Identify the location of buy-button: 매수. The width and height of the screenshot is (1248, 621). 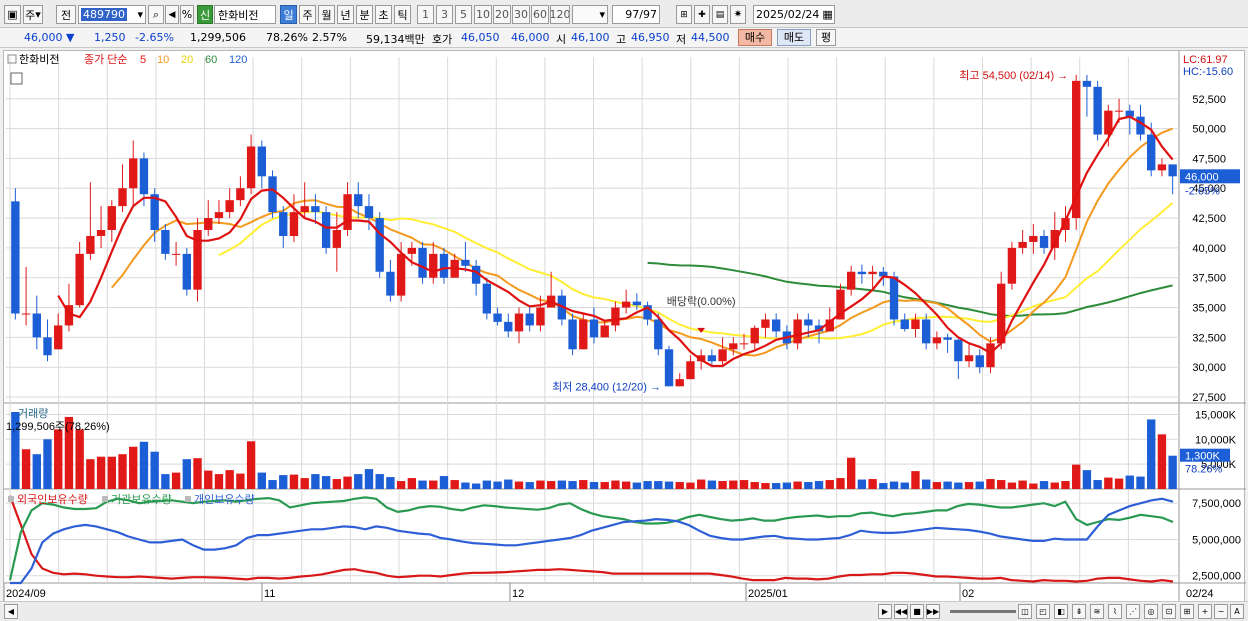
(755, 37).